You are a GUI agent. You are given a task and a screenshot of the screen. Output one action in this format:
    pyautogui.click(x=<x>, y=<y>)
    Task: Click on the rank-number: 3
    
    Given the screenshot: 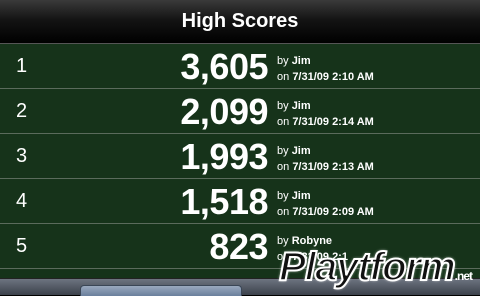 What is the action you would take?
    pyautogui.click(x=22, y=156)
    